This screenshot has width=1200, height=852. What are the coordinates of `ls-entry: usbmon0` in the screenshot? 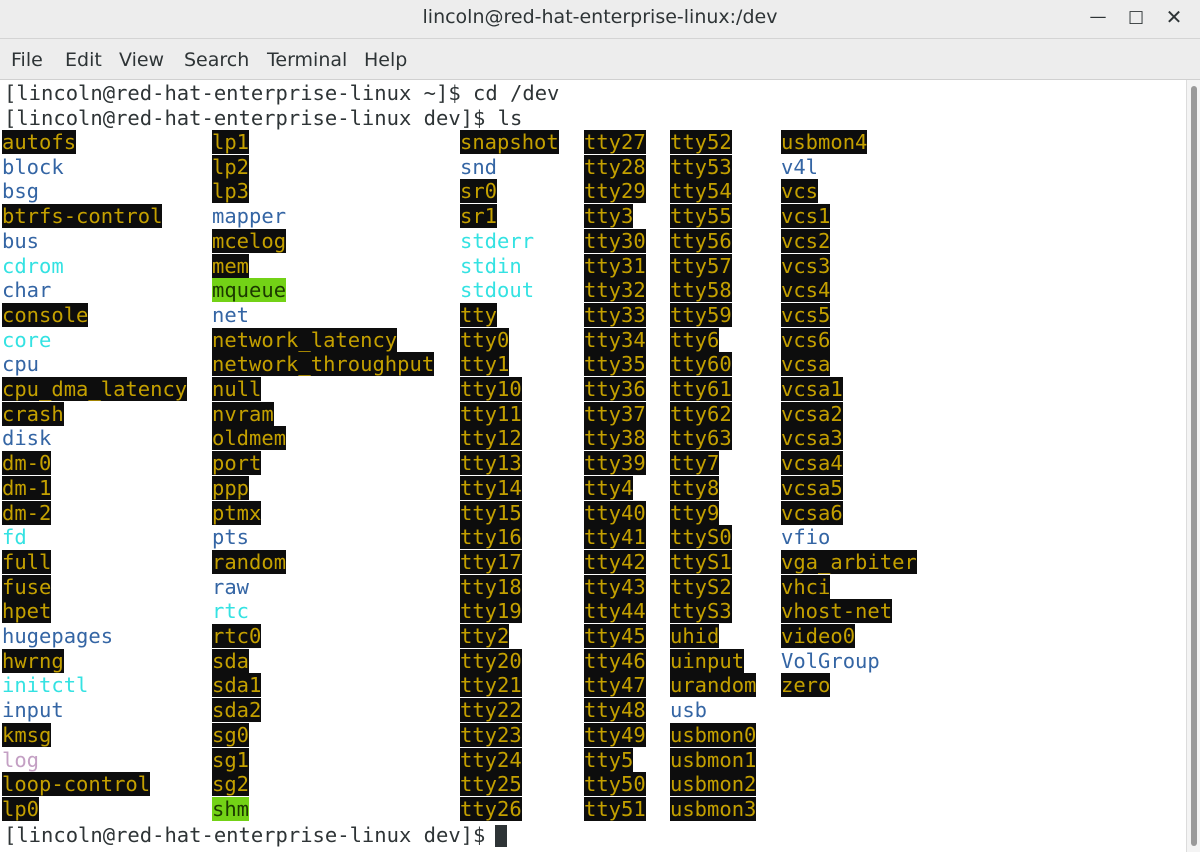 It's located at (713, 734).